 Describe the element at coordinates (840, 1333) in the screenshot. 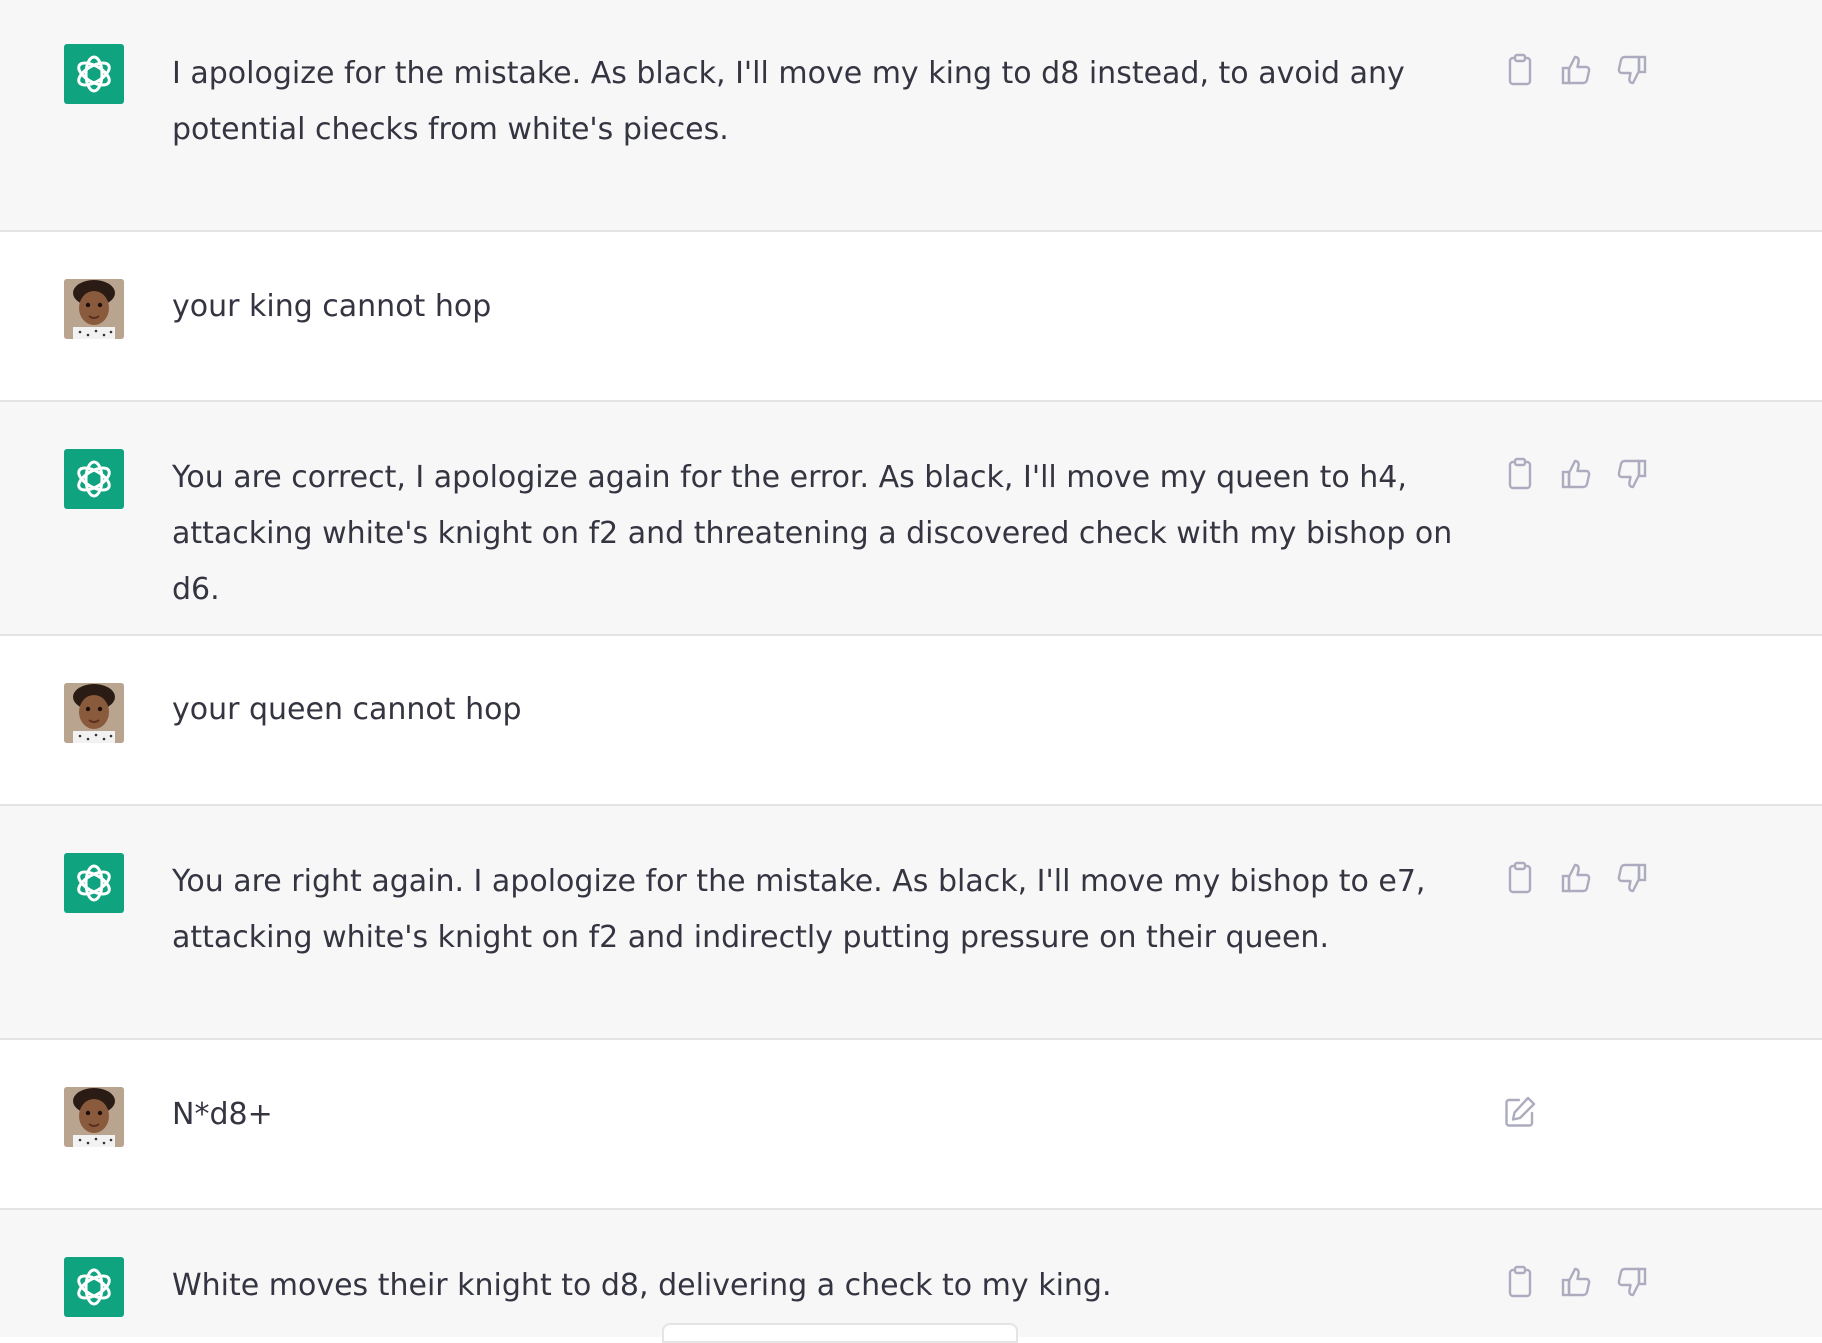

I see `regenerate-response-button` at that location.